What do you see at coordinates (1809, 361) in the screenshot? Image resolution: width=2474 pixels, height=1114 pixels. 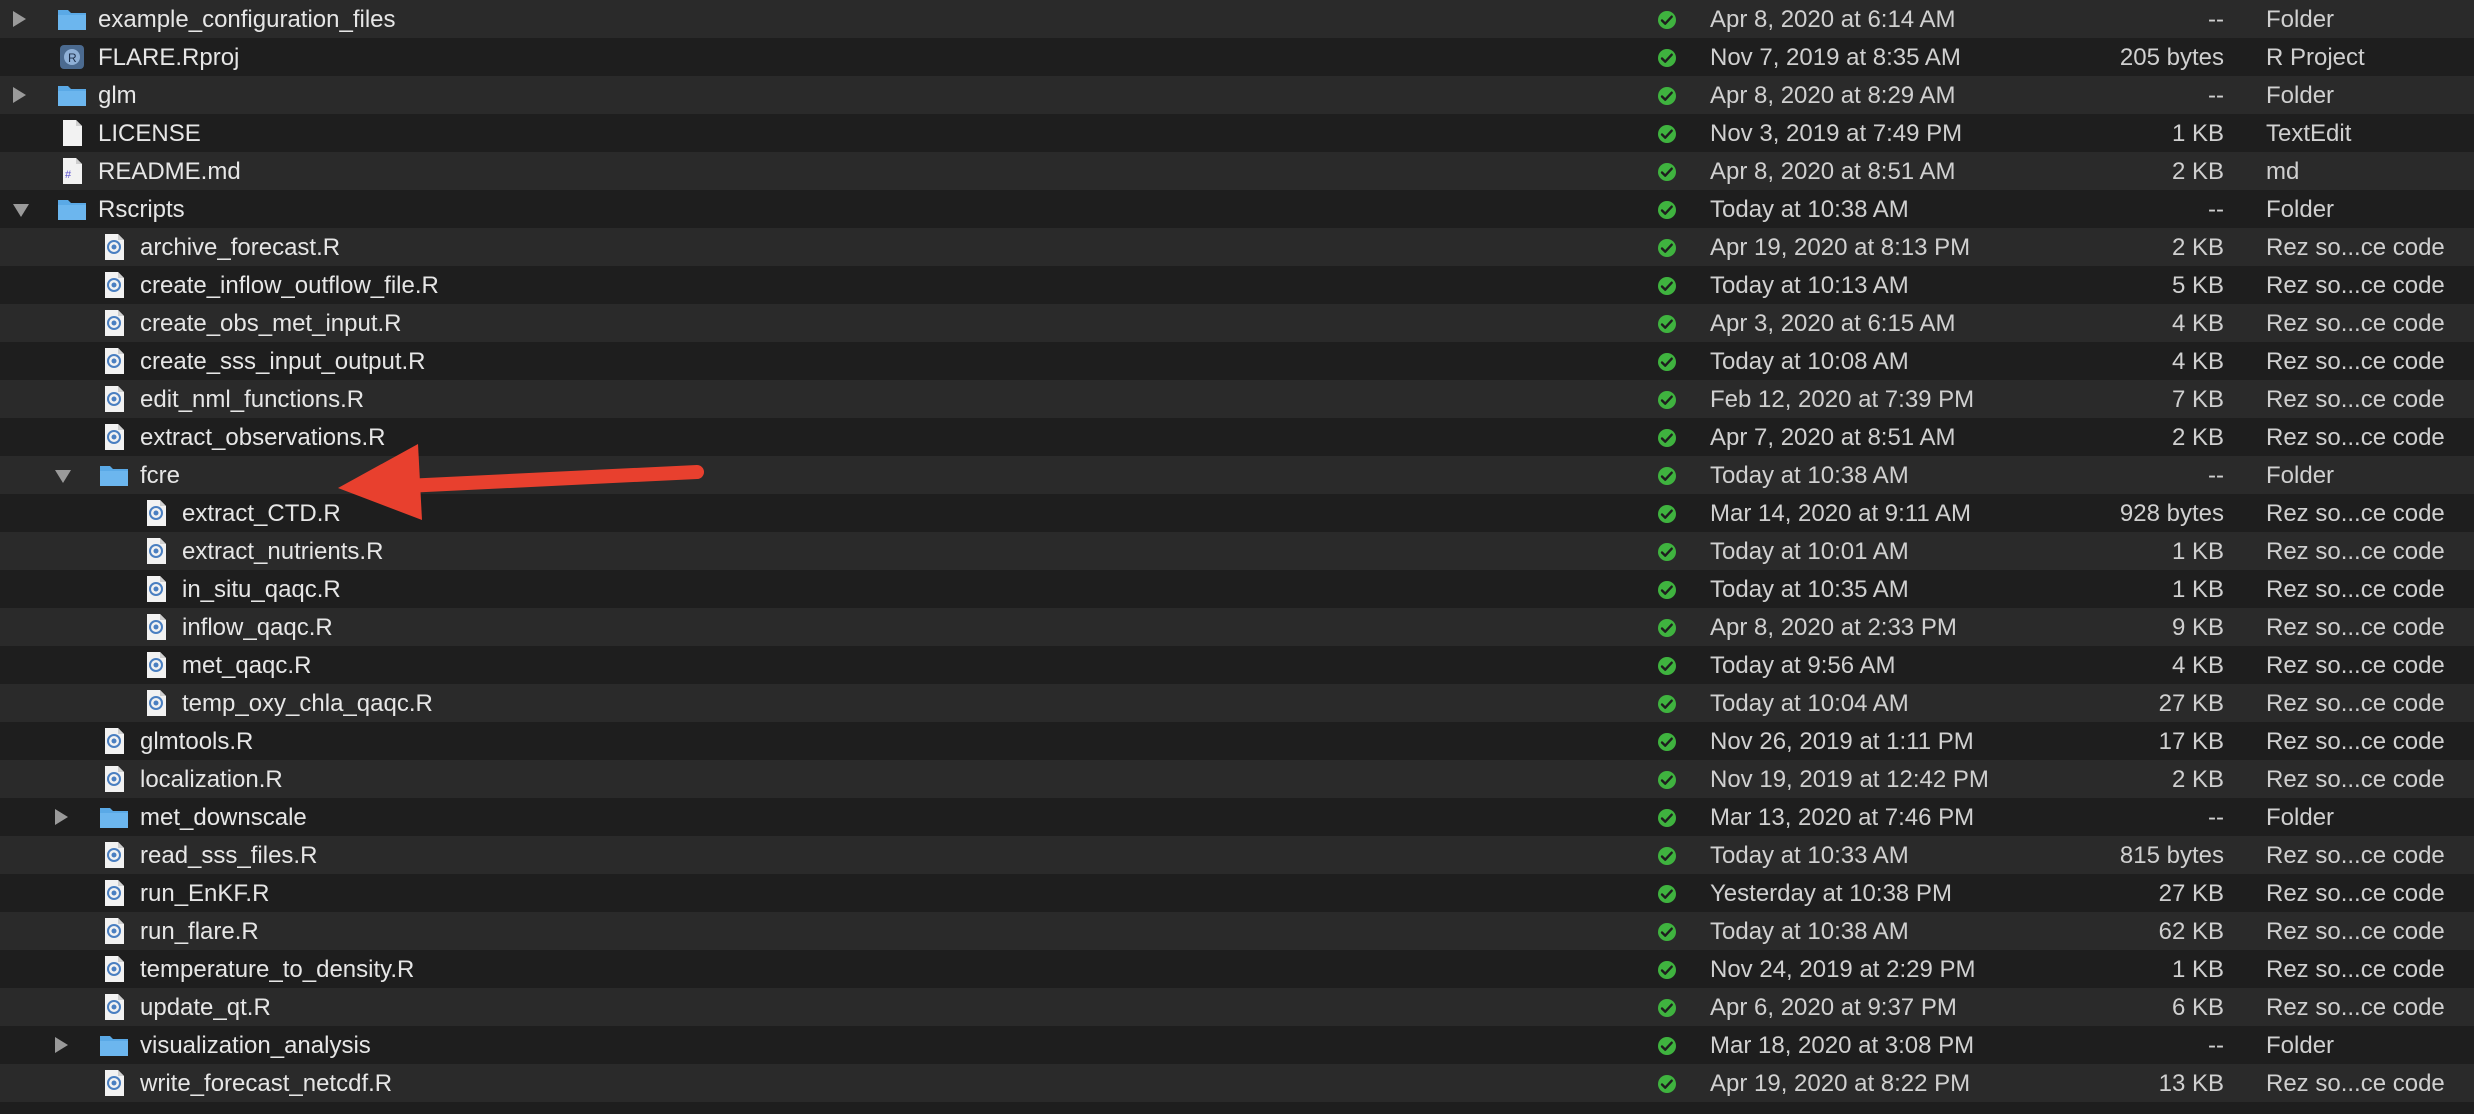 I see `date-modified: Today at 10:08 AM` at bounding box center [1809, 361].